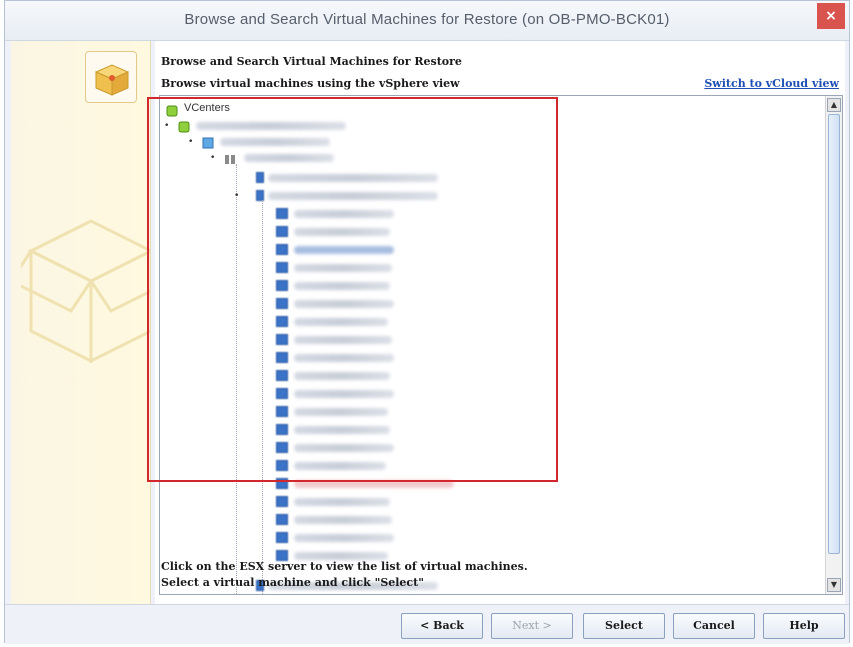  I want to click on select-button: Select, so click(624, 626).